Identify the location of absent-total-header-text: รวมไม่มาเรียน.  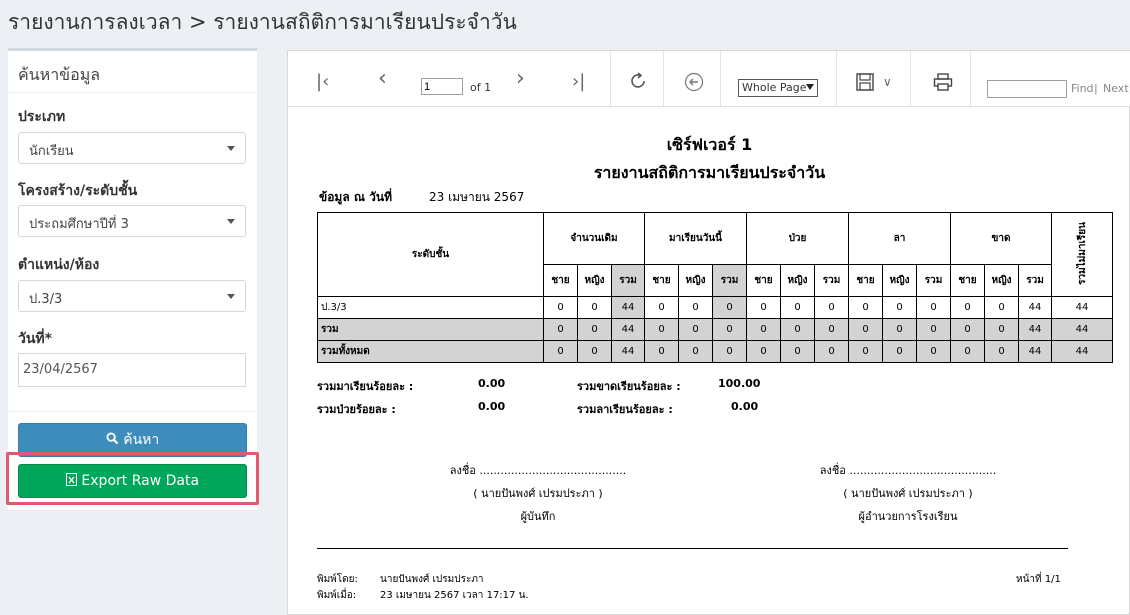
(1082, 253).